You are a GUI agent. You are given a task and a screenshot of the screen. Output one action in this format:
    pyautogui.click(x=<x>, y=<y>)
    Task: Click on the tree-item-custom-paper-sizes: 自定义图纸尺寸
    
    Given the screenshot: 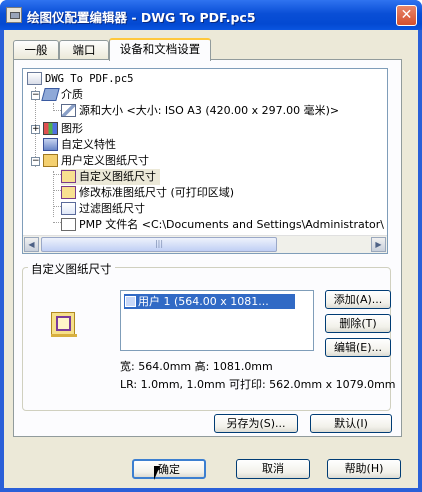 What is the action you would take?
    pyautogui.click(x=110, y=177)
    